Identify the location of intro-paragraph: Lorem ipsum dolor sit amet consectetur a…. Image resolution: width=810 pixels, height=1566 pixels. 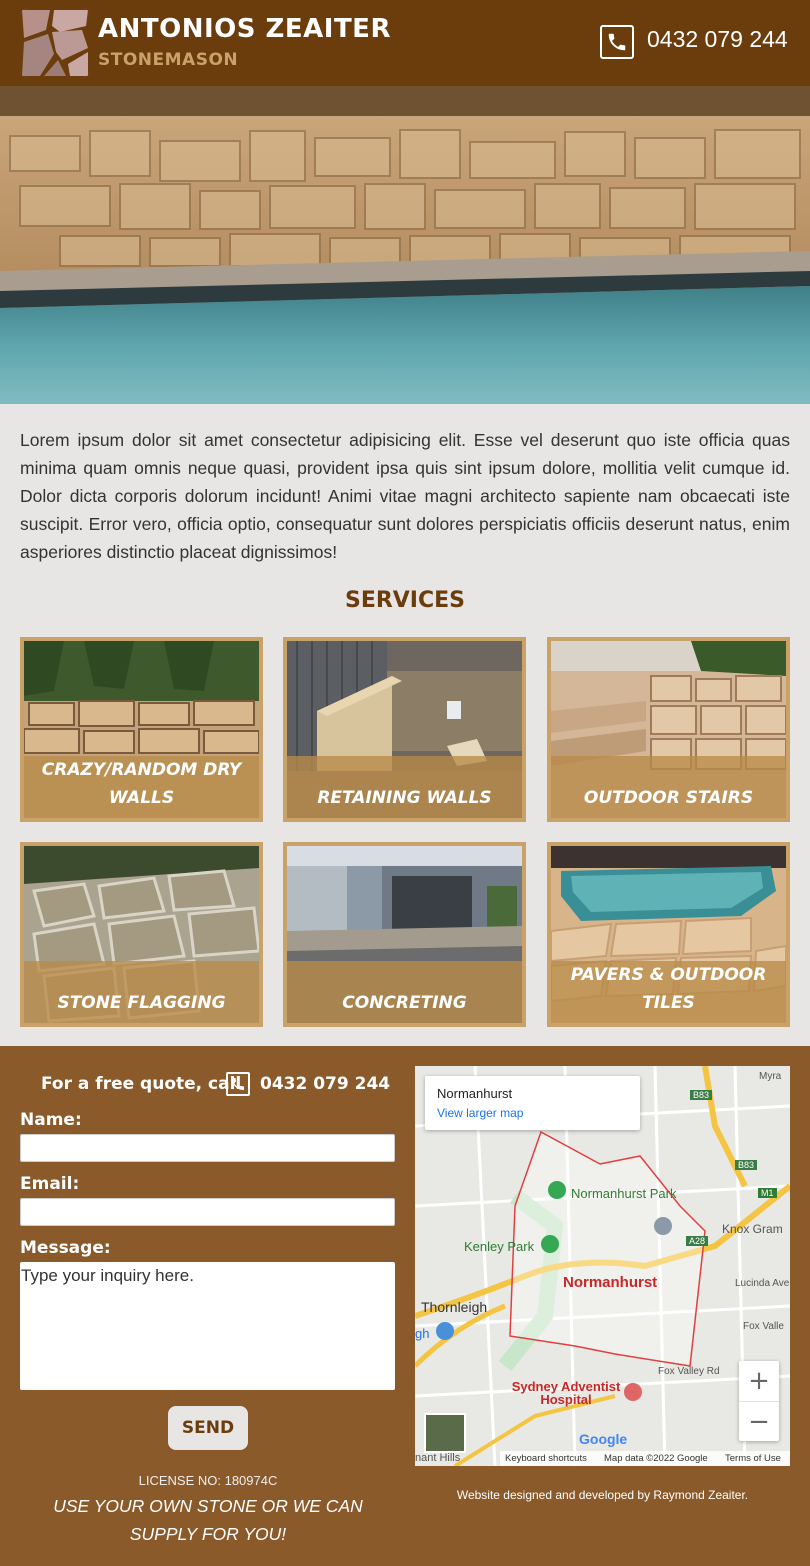
(405, 496).